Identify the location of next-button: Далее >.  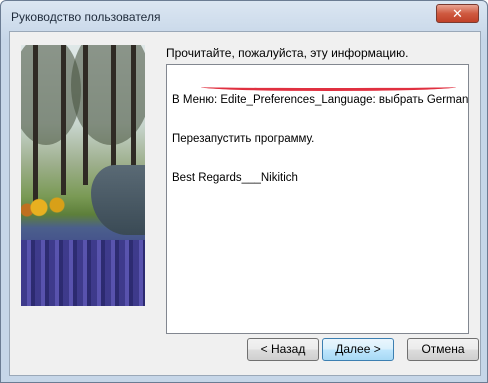
(358, 349).